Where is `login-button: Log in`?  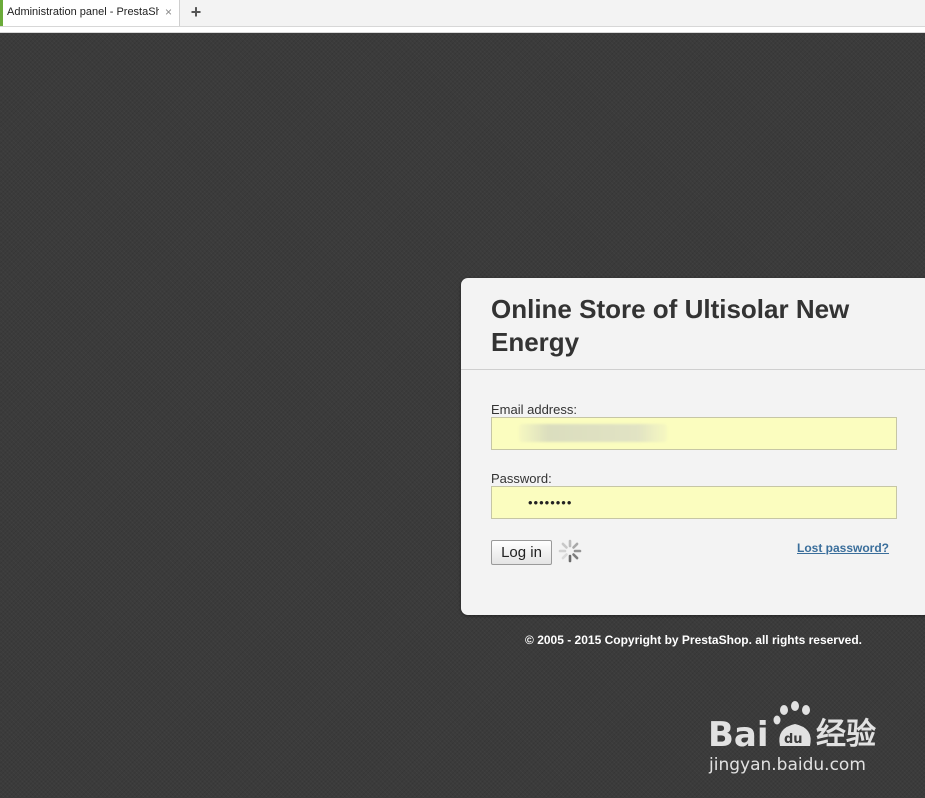
login-button: Log in is located at coordinates (521, 552).